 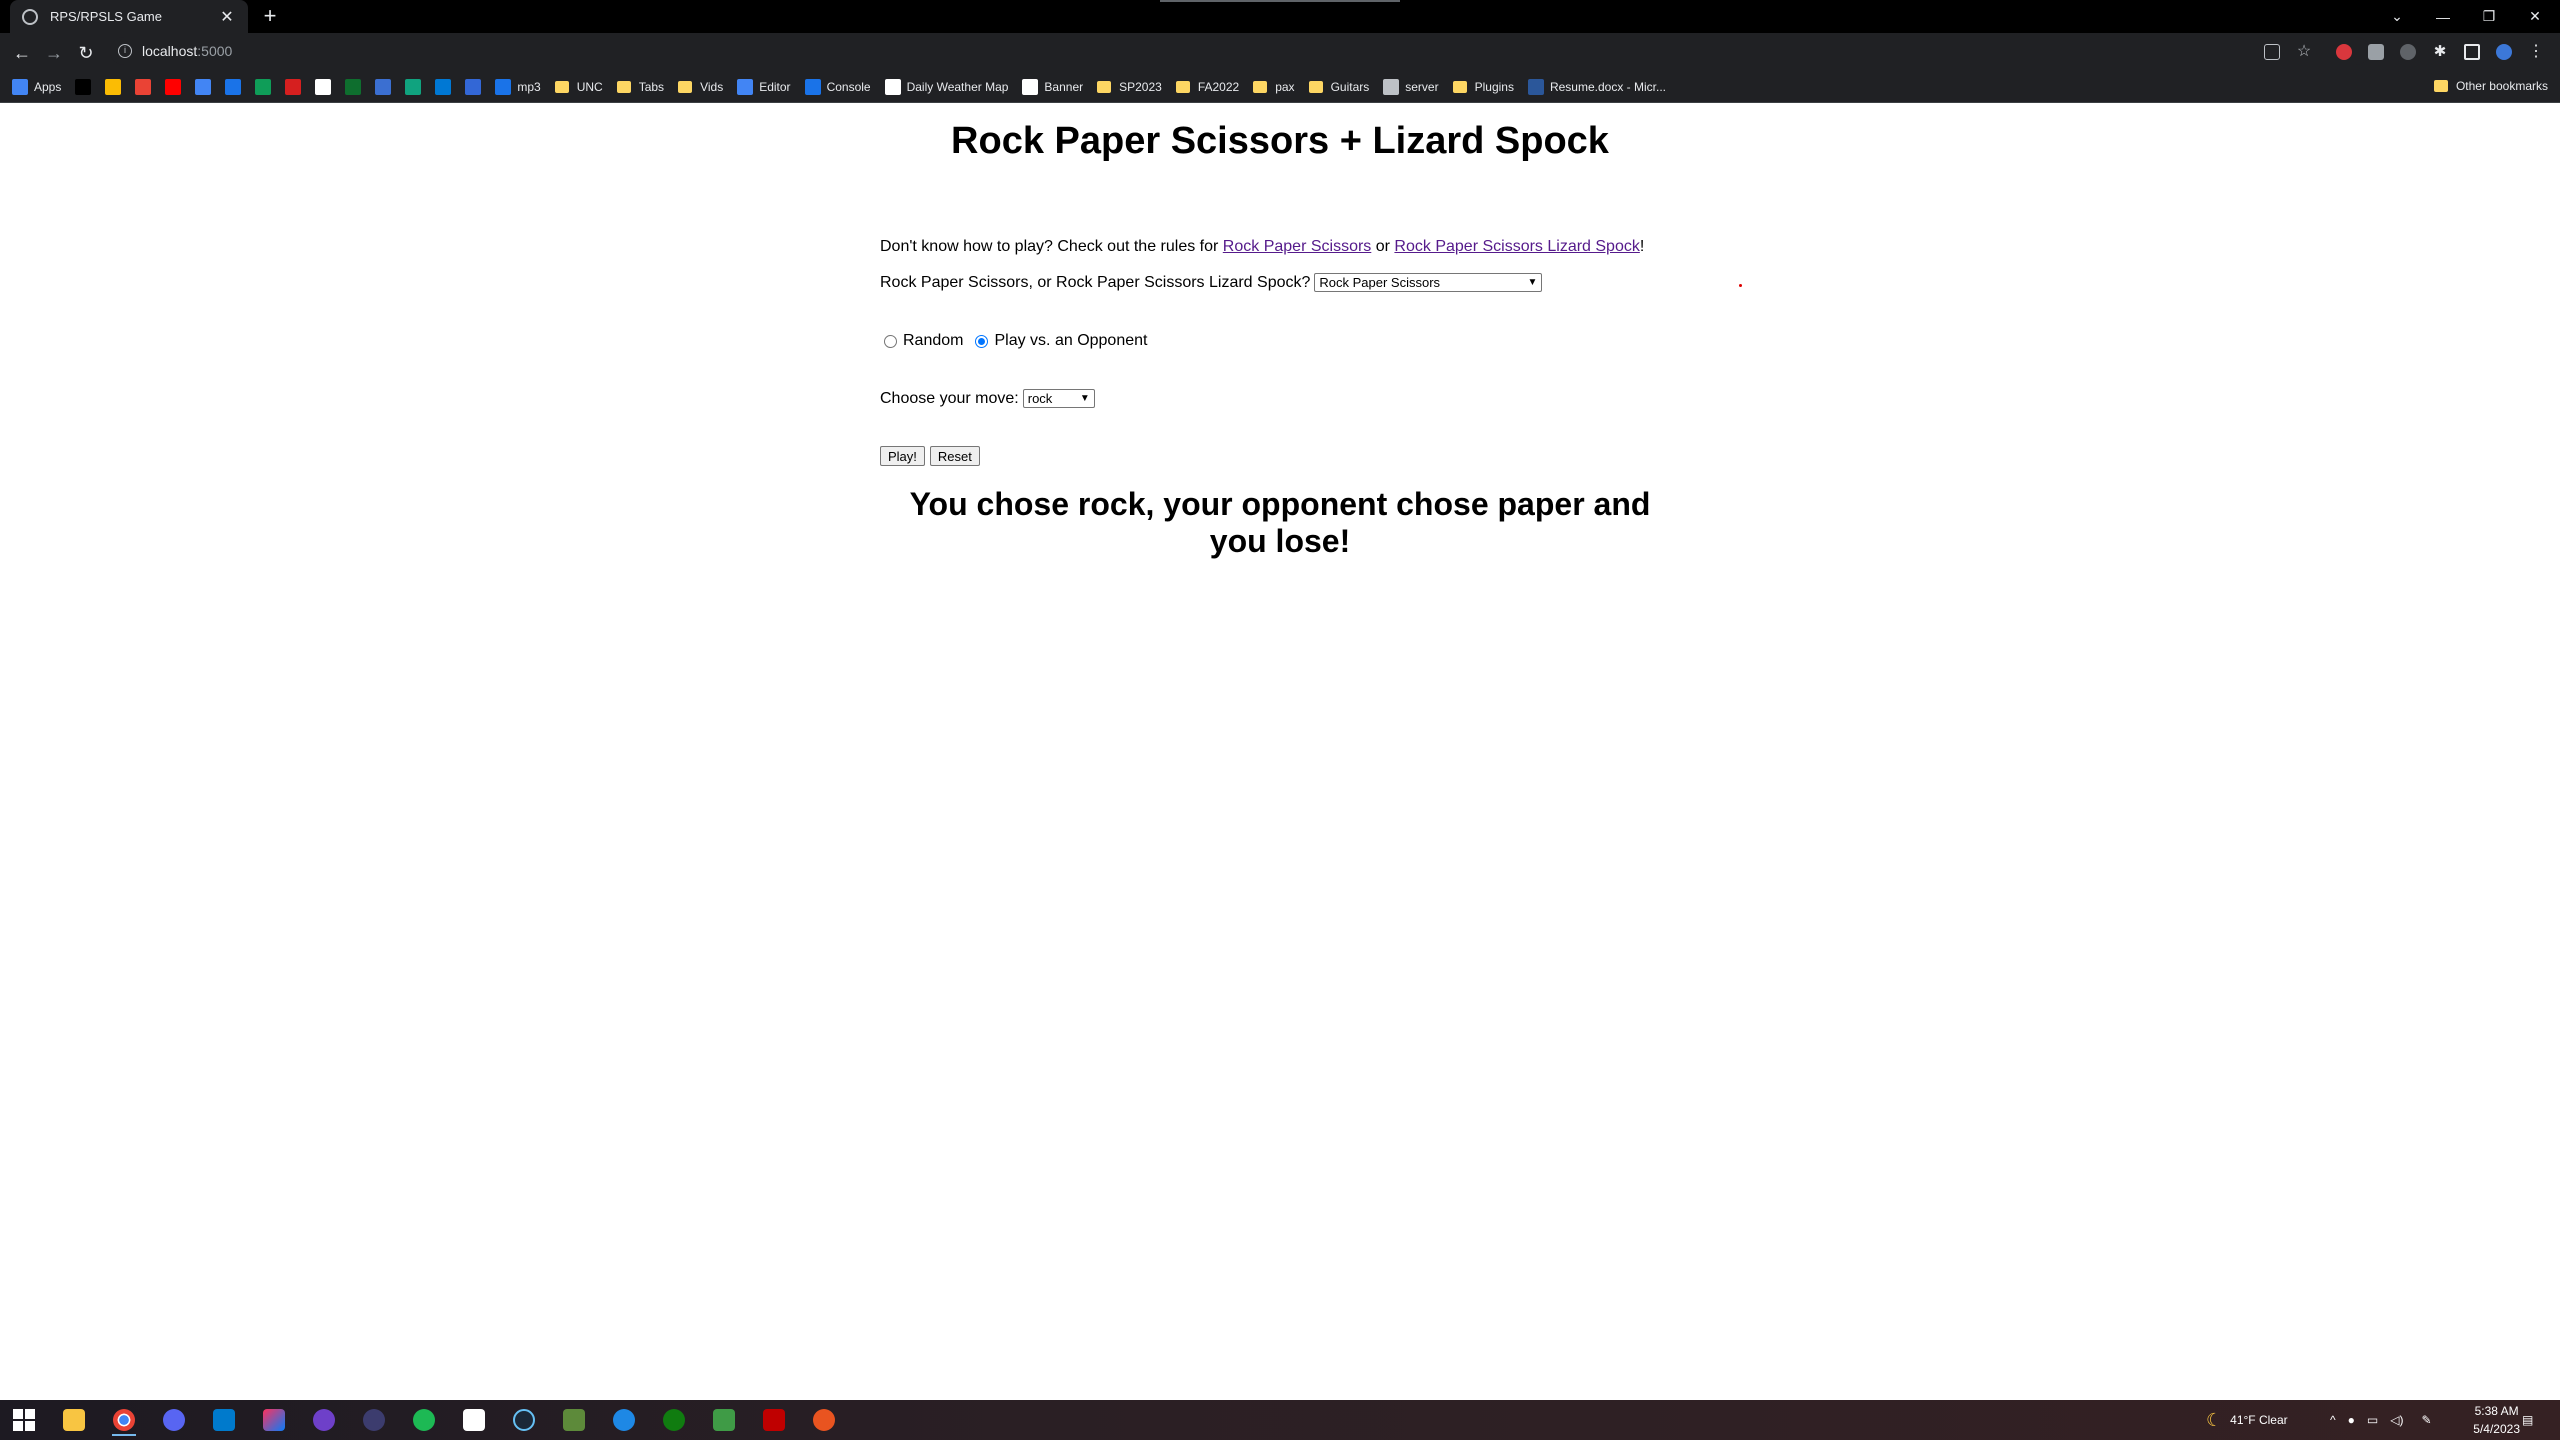 I want to click on bookmark-item: Daily Weather Map, so click(x=946, y=86).